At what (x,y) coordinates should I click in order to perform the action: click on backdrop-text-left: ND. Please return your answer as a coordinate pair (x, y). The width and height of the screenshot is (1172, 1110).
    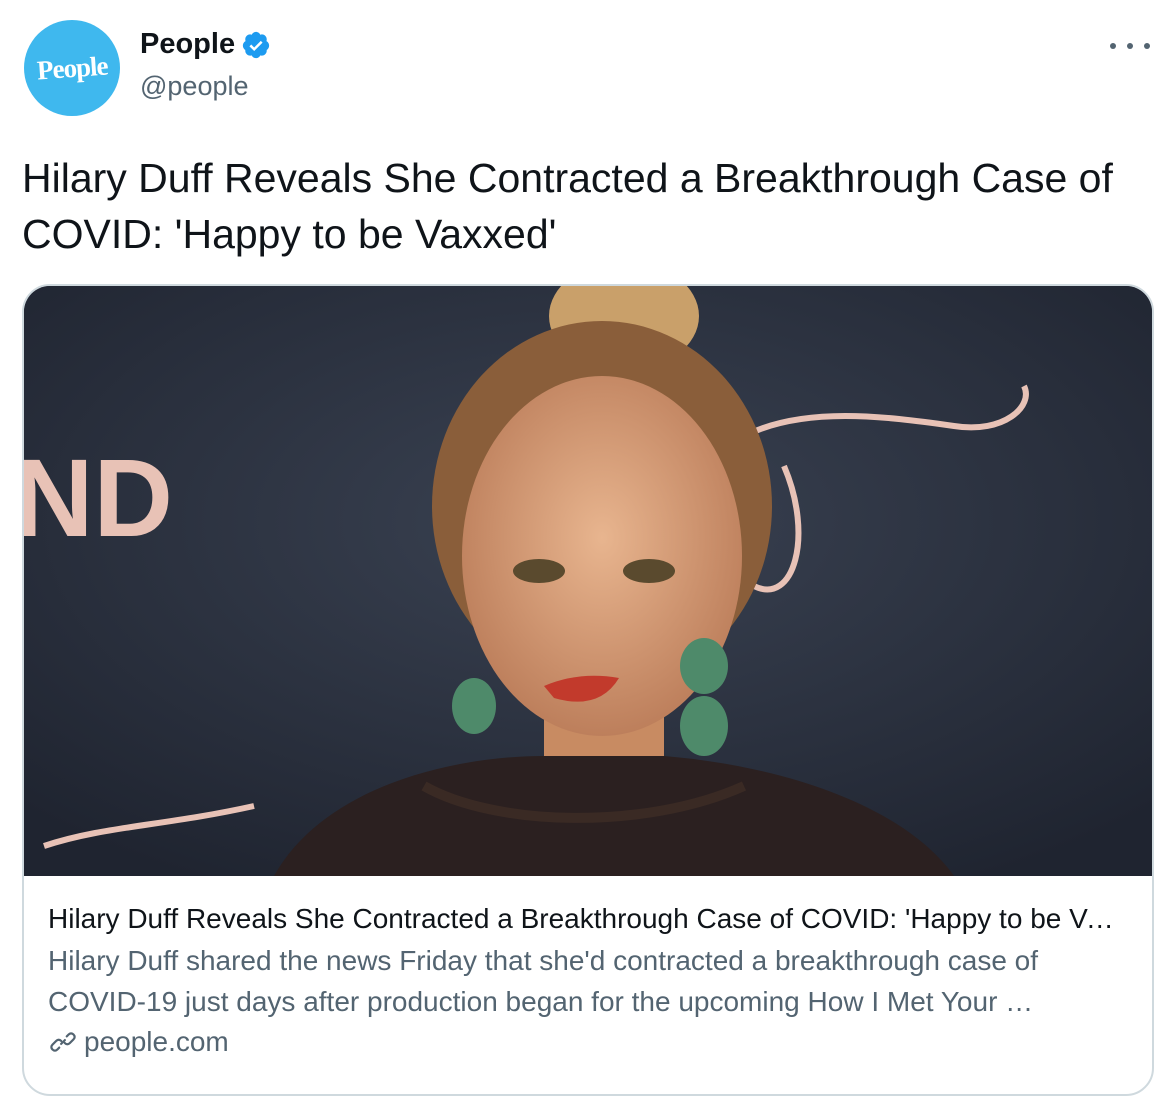
    Looking at the image, I should click on (98, 498).